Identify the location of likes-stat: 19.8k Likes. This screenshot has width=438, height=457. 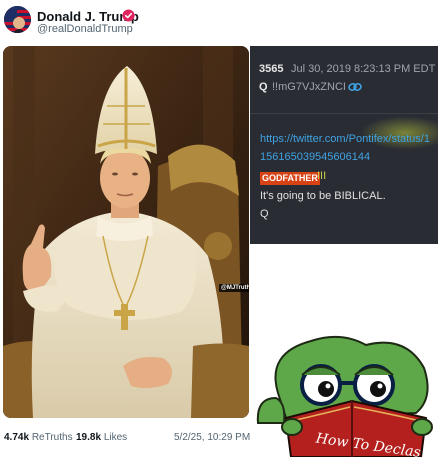
(101, 437).